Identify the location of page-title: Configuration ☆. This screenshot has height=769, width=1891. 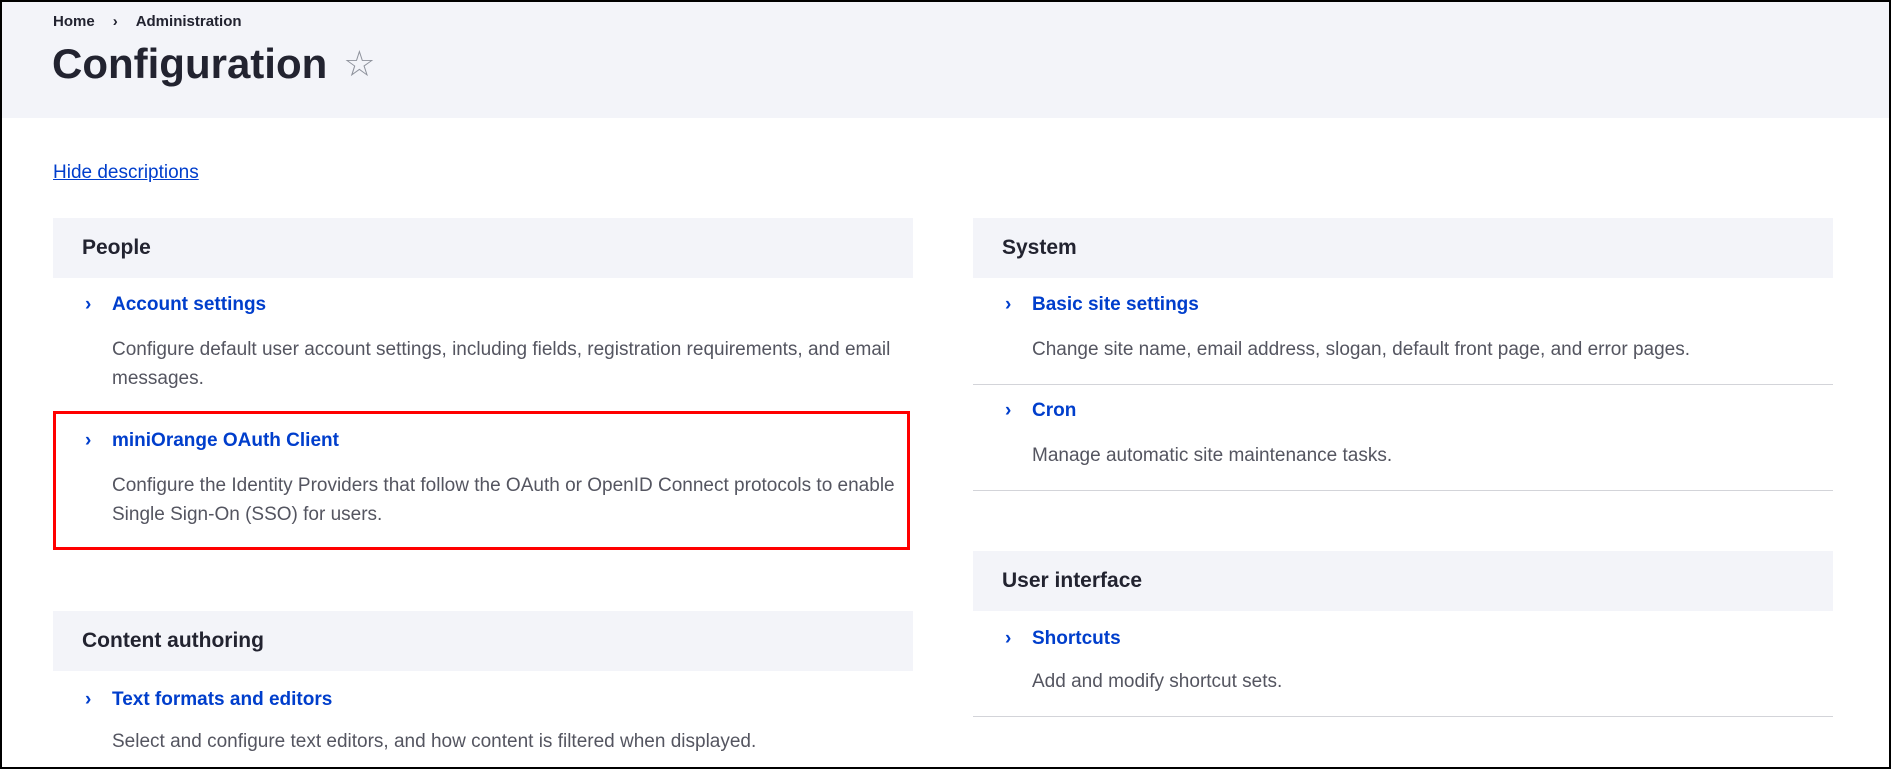
(214, 64).